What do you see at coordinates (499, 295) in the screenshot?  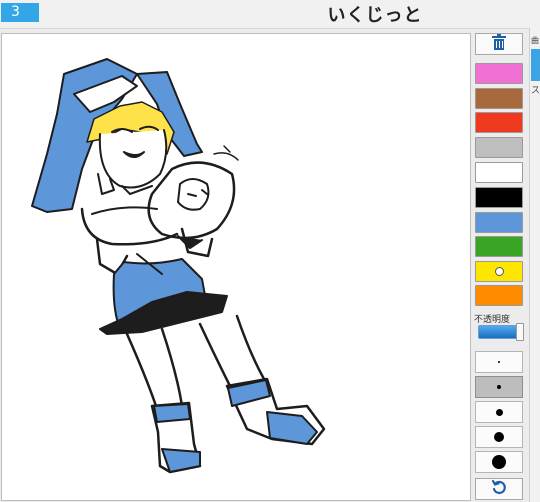 I see `color-swatch-orange` at bounding box center [499, 295].